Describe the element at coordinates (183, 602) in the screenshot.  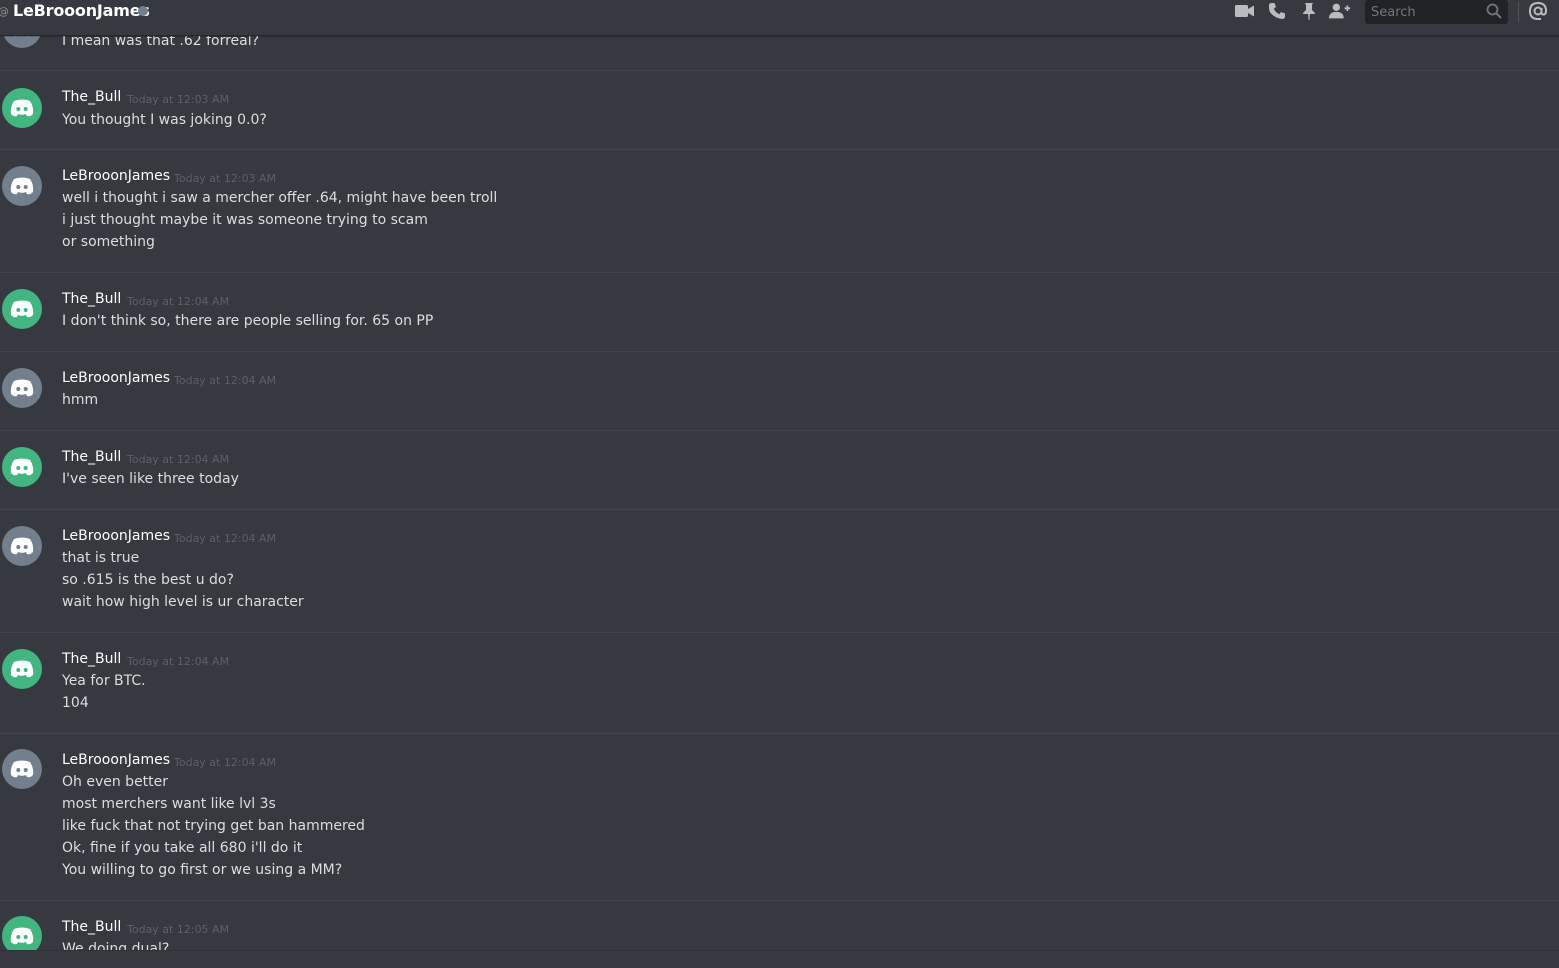
I see `message-text: wait how high level is ur character` at that location.